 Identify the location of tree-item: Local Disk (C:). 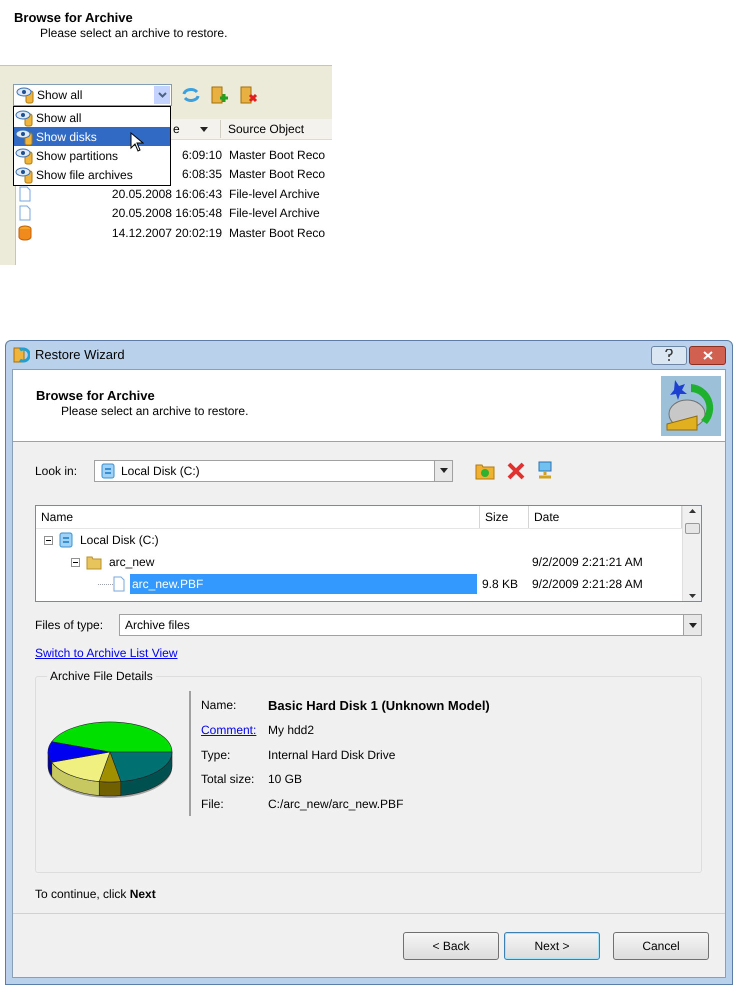
(277, 540).